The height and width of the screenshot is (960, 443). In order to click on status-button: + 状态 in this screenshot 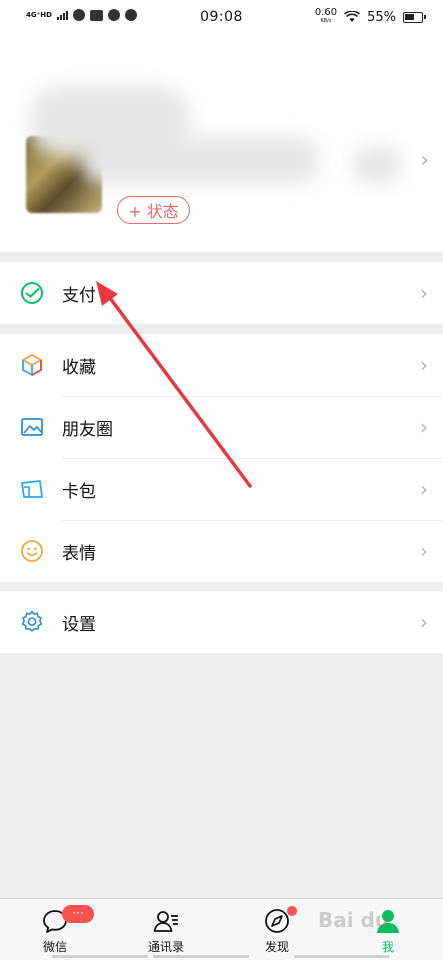, I will do `click(153, 210)`.